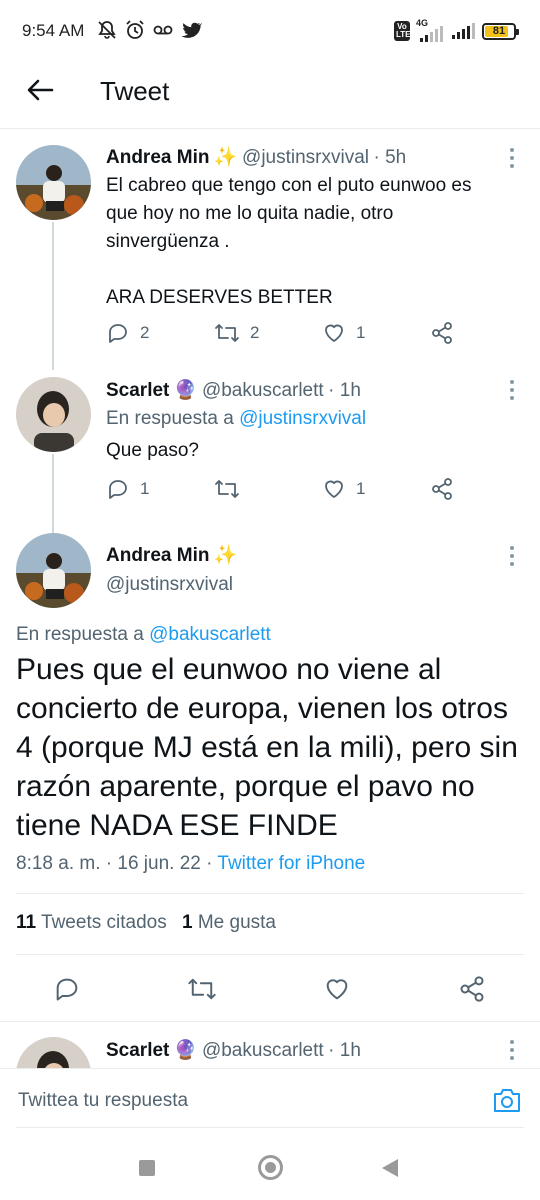 The height and width of the screenshot is (1200, 540). Describe the element at coordinates (53, 30) in the screenshot. I see `status-time: 9:54 AM` at that location.